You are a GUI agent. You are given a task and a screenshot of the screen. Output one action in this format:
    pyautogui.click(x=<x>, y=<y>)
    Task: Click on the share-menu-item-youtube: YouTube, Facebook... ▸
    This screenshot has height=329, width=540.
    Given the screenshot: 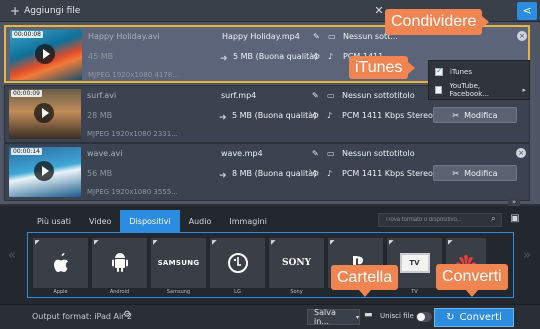 What is the action you would take?
    pyautogui.click(x=479, y=90)
    